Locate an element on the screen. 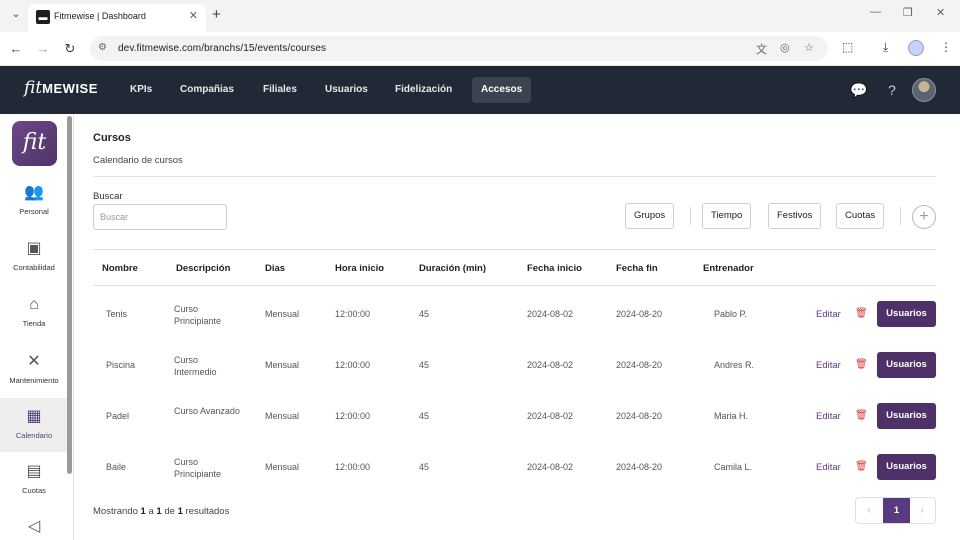 This screenshot has width=960, height=540. column-header-duracion: Duración (min) is located at coordinates (452, 268).